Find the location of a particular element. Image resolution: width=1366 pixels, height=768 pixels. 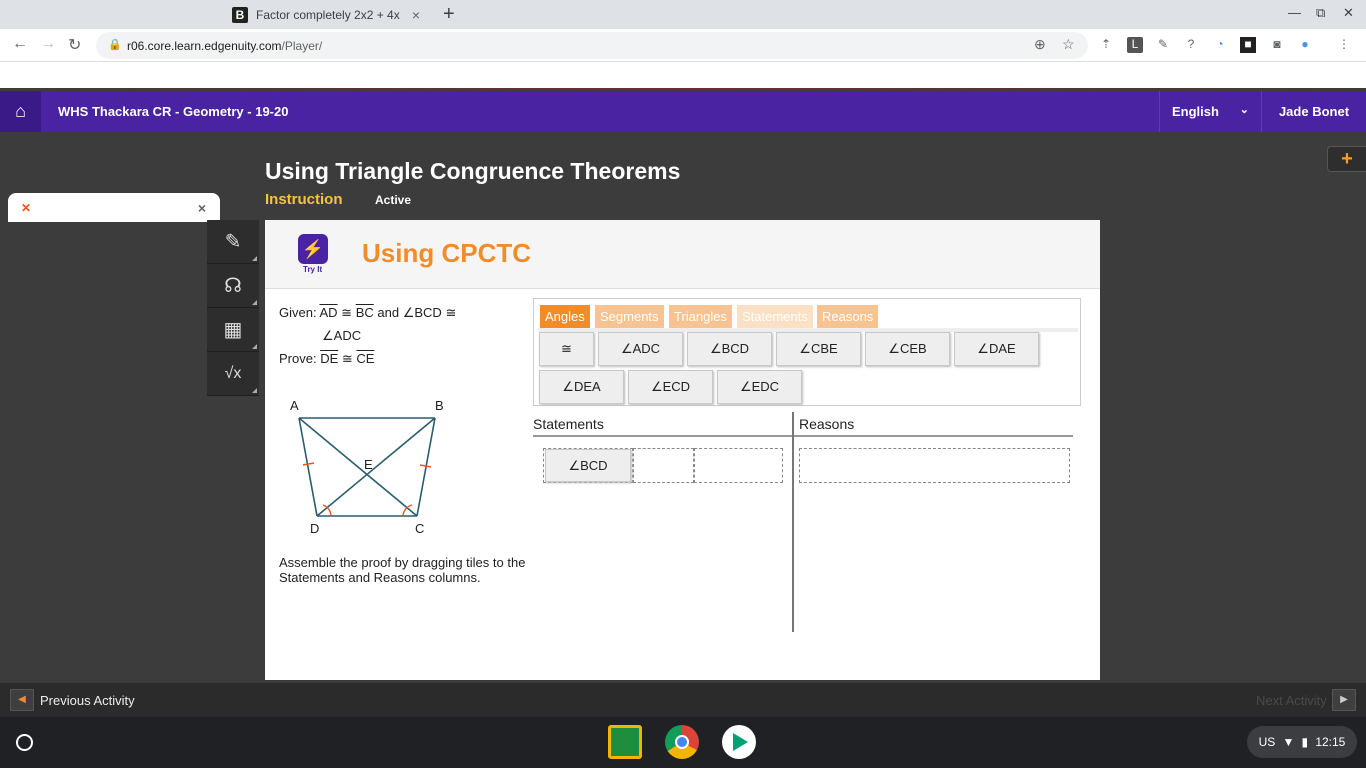

column-divider is located at coordinates (793, 522).